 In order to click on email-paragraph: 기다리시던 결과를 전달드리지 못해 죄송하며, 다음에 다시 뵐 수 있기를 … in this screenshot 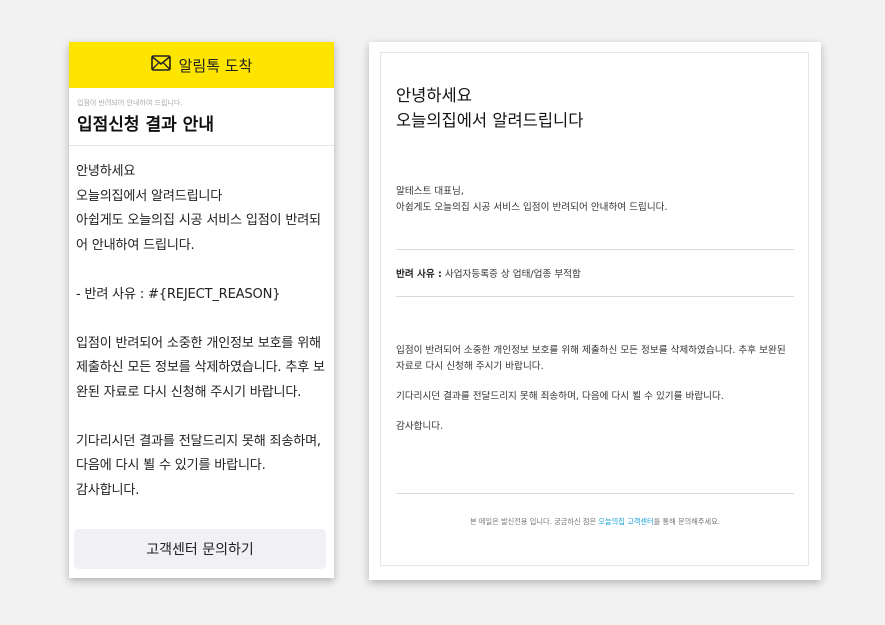, I will do `click(560, 396)`.